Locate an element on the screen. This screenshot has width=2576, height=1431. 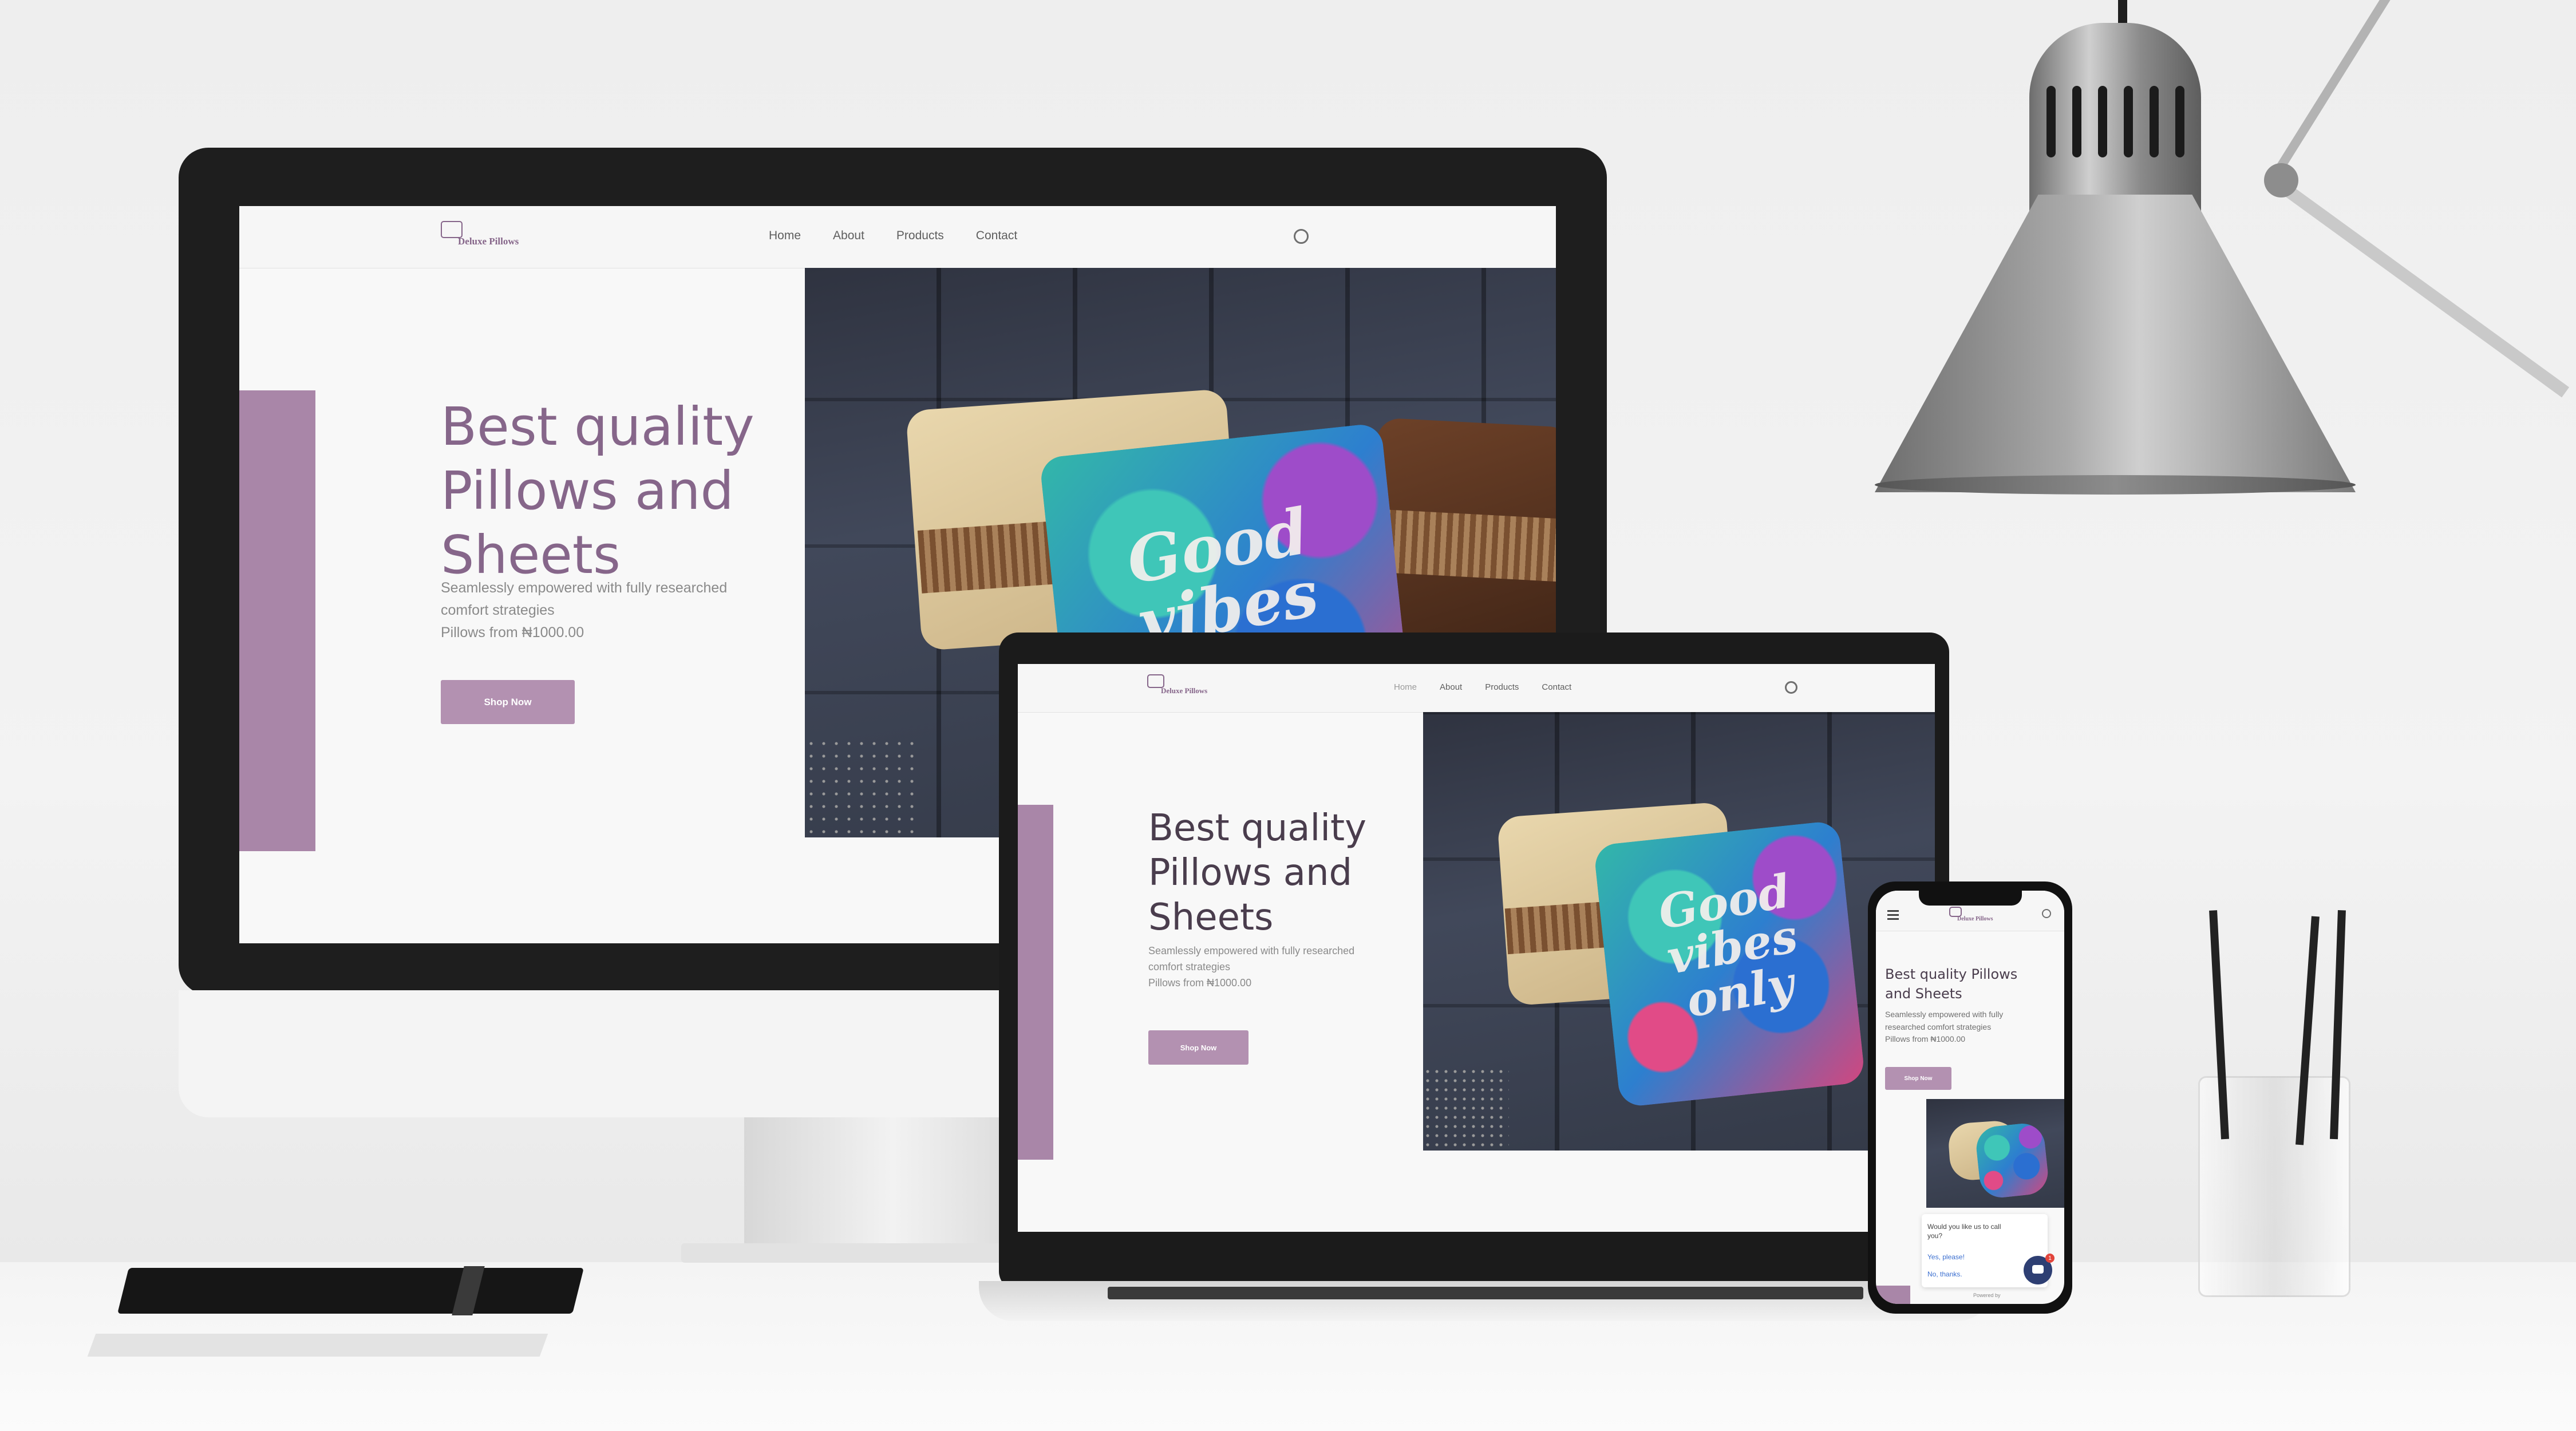
powered-by: Powered by is located at coordinates (1987, 1295).